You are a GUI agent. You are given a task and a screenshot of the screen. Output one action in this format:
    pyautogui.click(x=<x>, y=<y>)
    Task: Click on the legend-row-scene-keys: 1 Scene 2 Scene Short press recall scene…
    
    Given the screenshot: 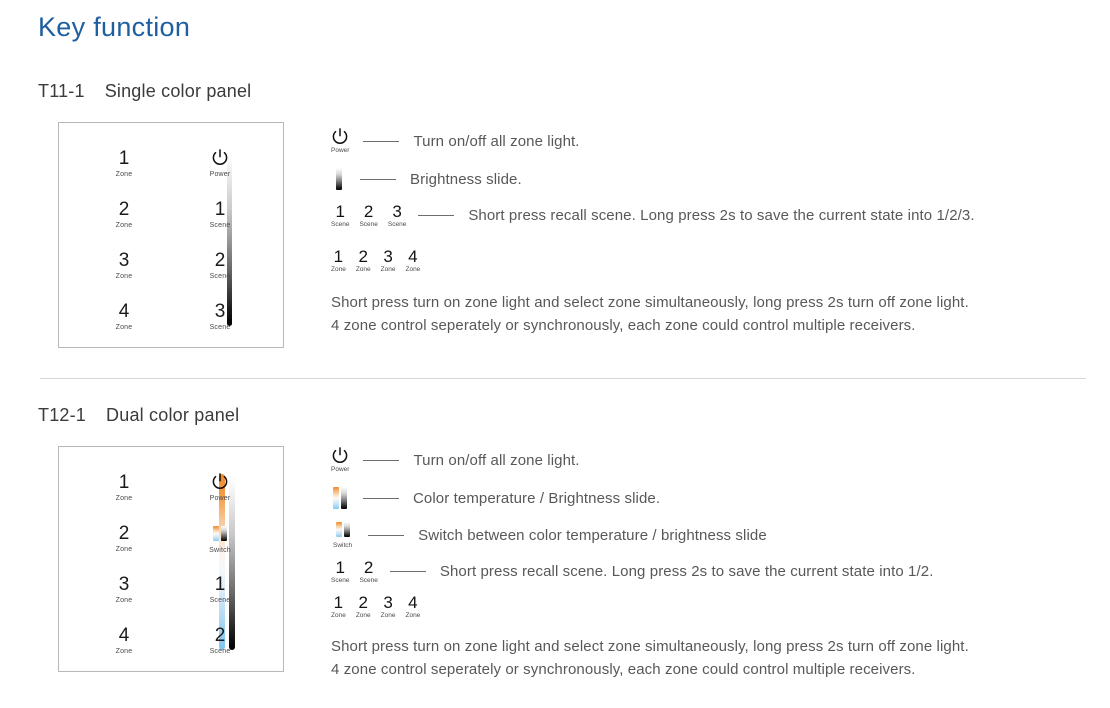 What is the action you would take?
    pyautogui.click(x=632, y=572)
    